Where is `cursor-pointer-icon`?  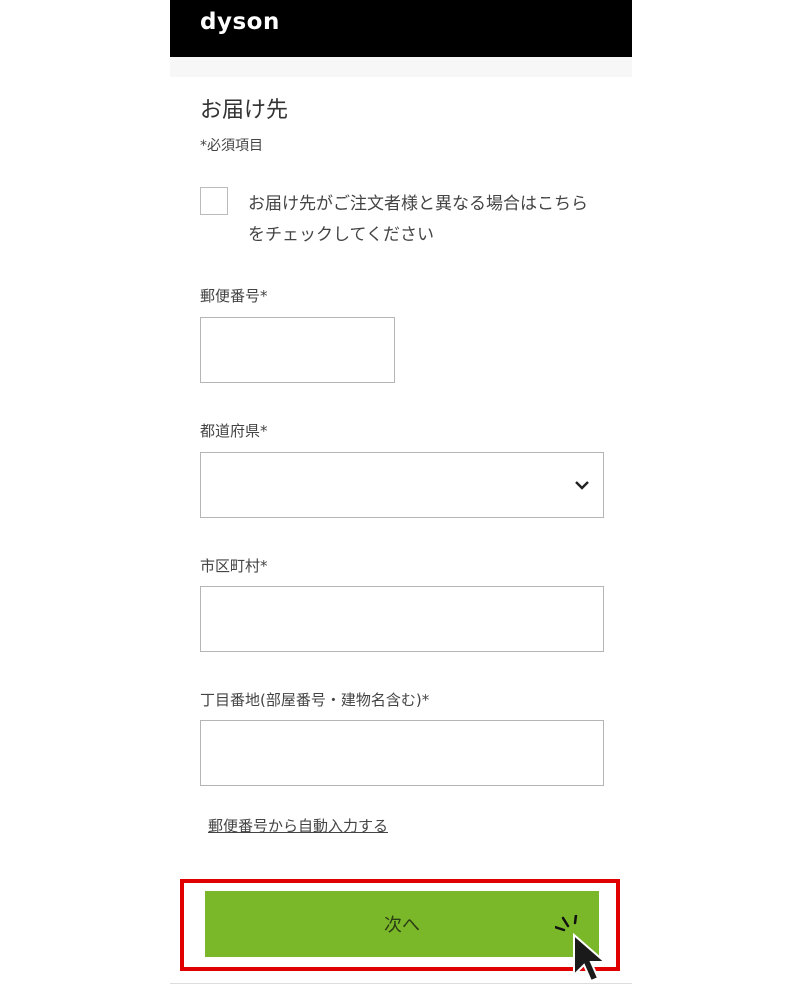 cursor-pointer-icon is located at coordinates (581, 949).